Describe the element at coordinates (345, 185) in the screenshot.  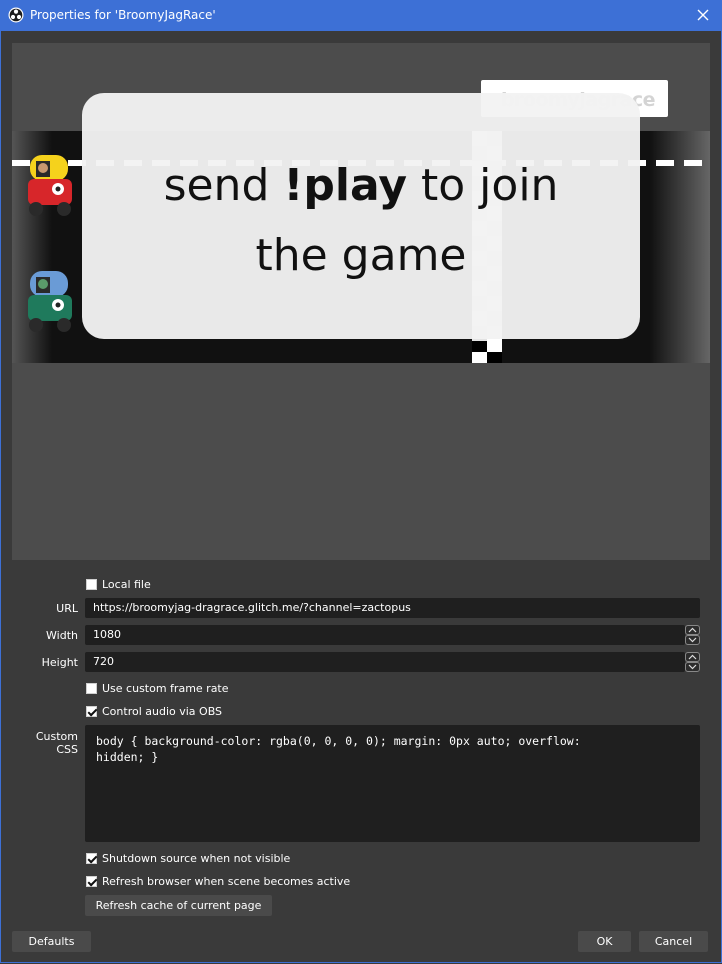
I see `join-message-command: !play` at that location.